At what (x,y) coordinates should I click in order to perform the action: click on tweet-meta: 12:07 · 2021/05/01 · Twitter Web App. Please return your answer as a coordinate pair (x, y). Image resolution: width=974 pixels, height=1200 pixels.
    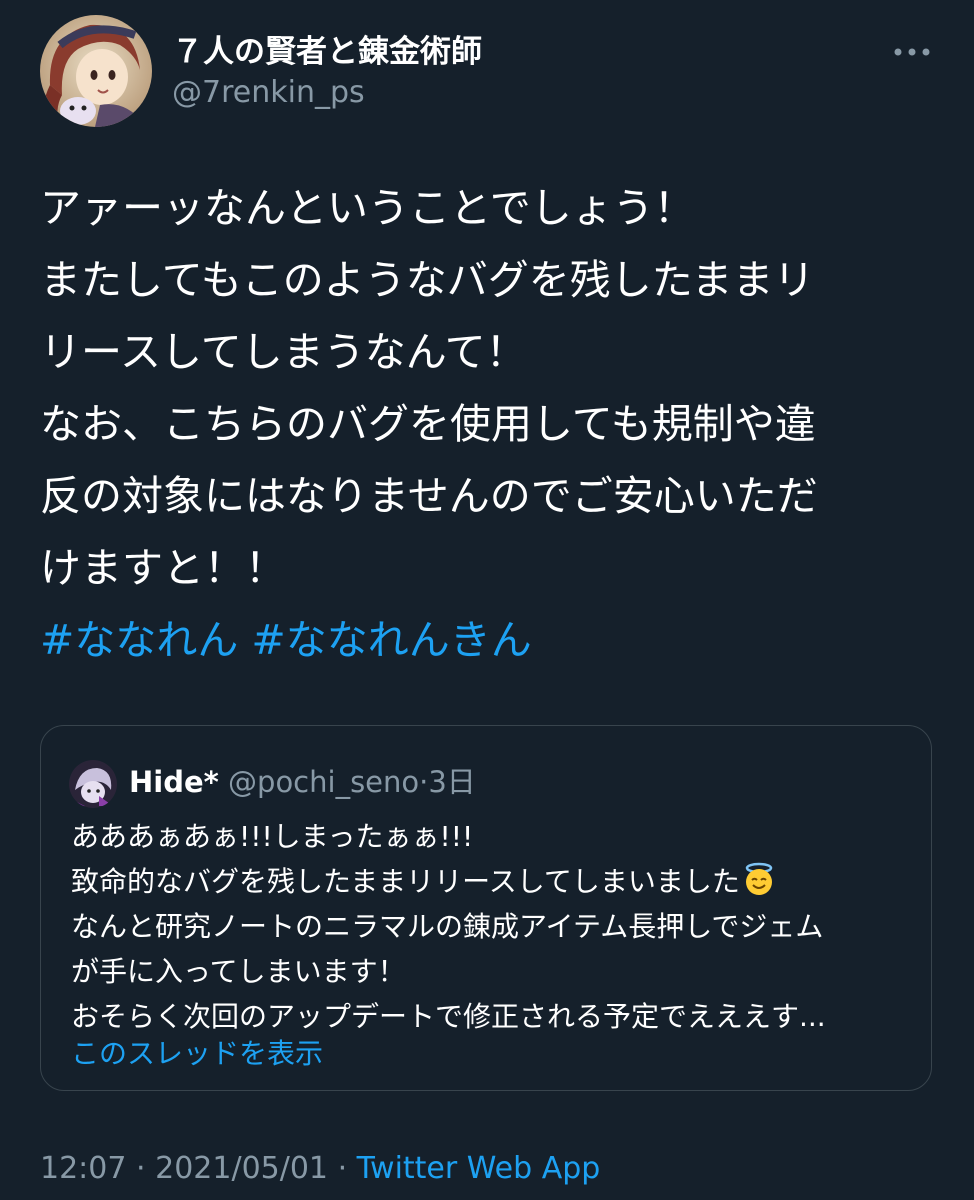
    Looking at the image, I should click on (320, 1169).